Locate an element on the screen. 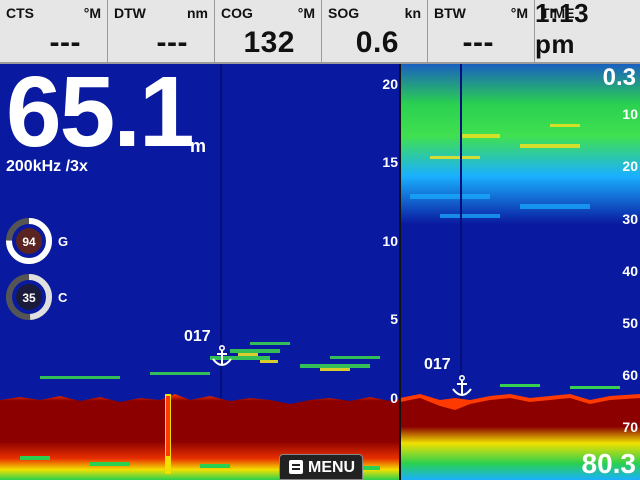  field-btw: BTW °M --- is located at coordinates (481, 31).